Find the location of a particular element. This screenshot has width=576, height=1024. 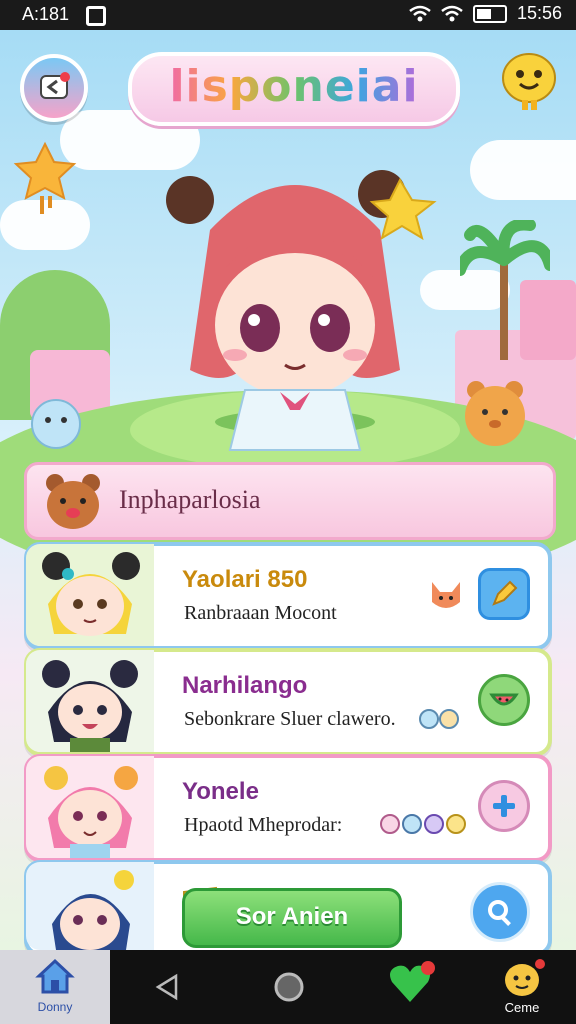

list-item: Sor Anien is located at coordinates (288, 908).